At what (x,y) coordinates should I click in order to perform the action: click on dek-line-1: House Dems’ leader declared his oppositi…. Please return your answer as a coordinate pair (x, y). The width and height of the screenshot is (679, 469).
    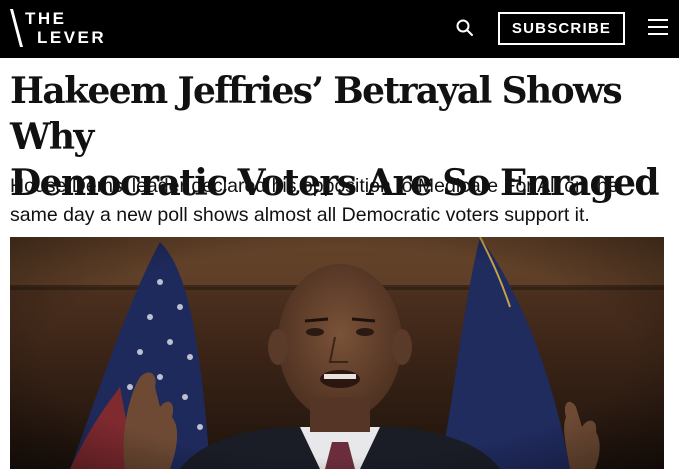
    Looking at the image, I should click on (314, 186).